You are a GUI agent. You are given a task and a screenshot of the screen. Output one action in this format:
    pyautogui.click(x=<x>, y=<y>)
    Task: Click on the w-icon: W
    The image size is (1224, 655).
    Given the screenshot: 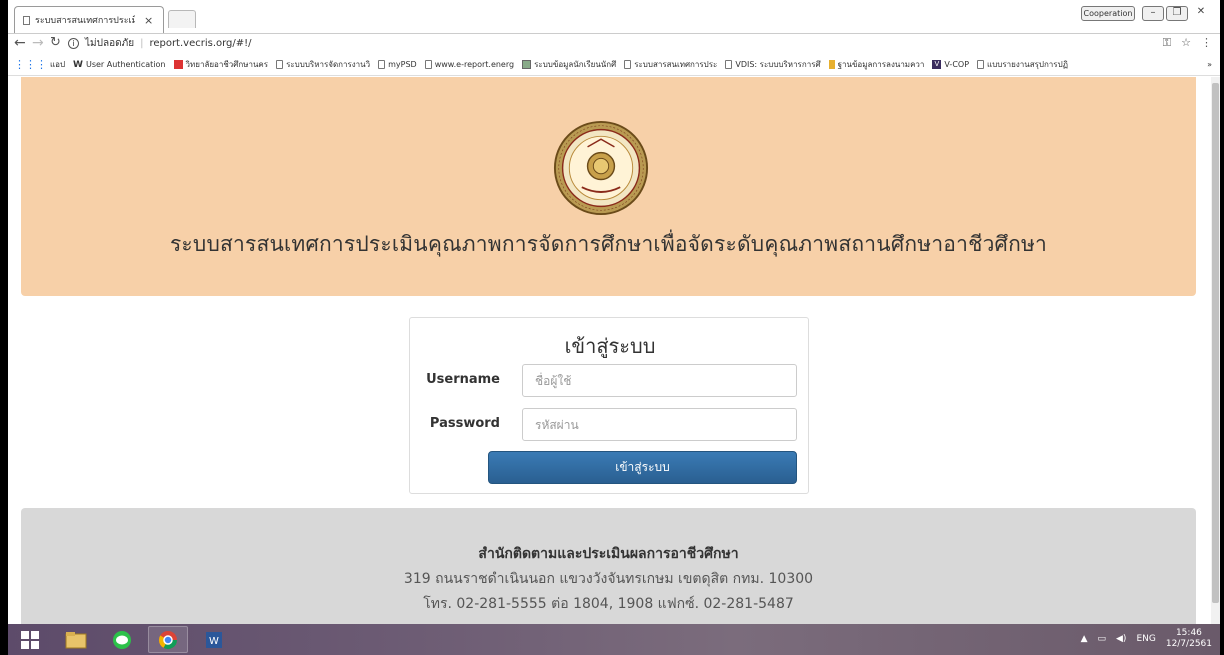 What is the action you would take?
    pyautogui.click(x=78, y=64)
    